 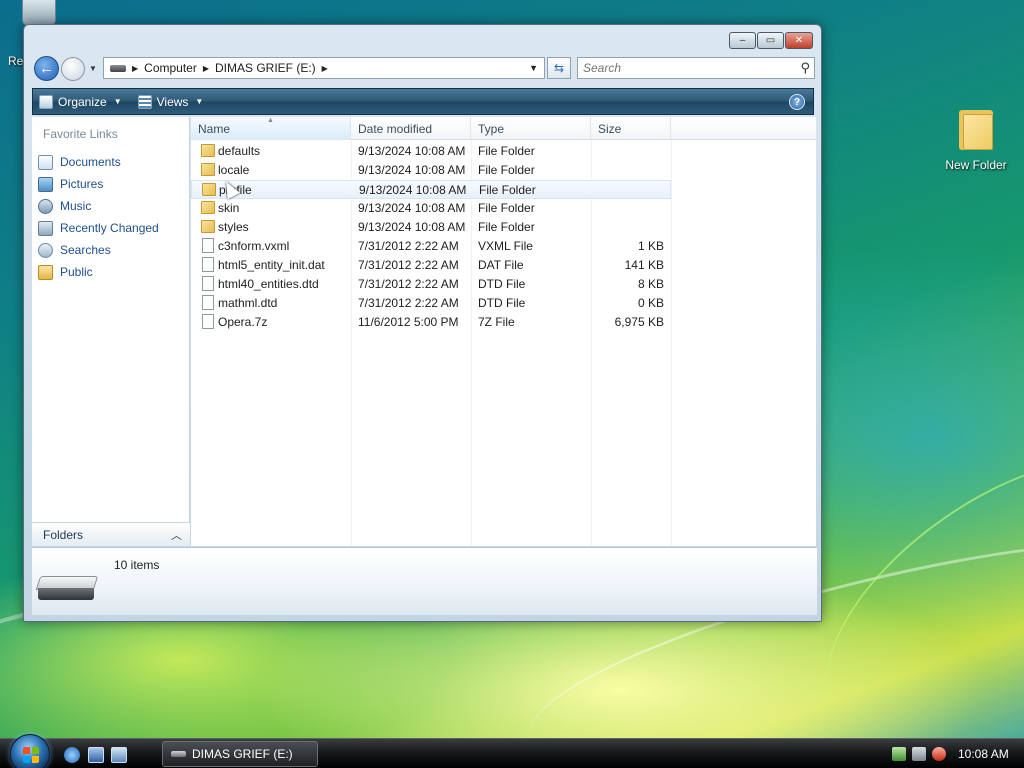 What do you see at coordinates (98, 272) in the screenshot?
I see `nav-item-public: Public` at bounding box center [98, 272].